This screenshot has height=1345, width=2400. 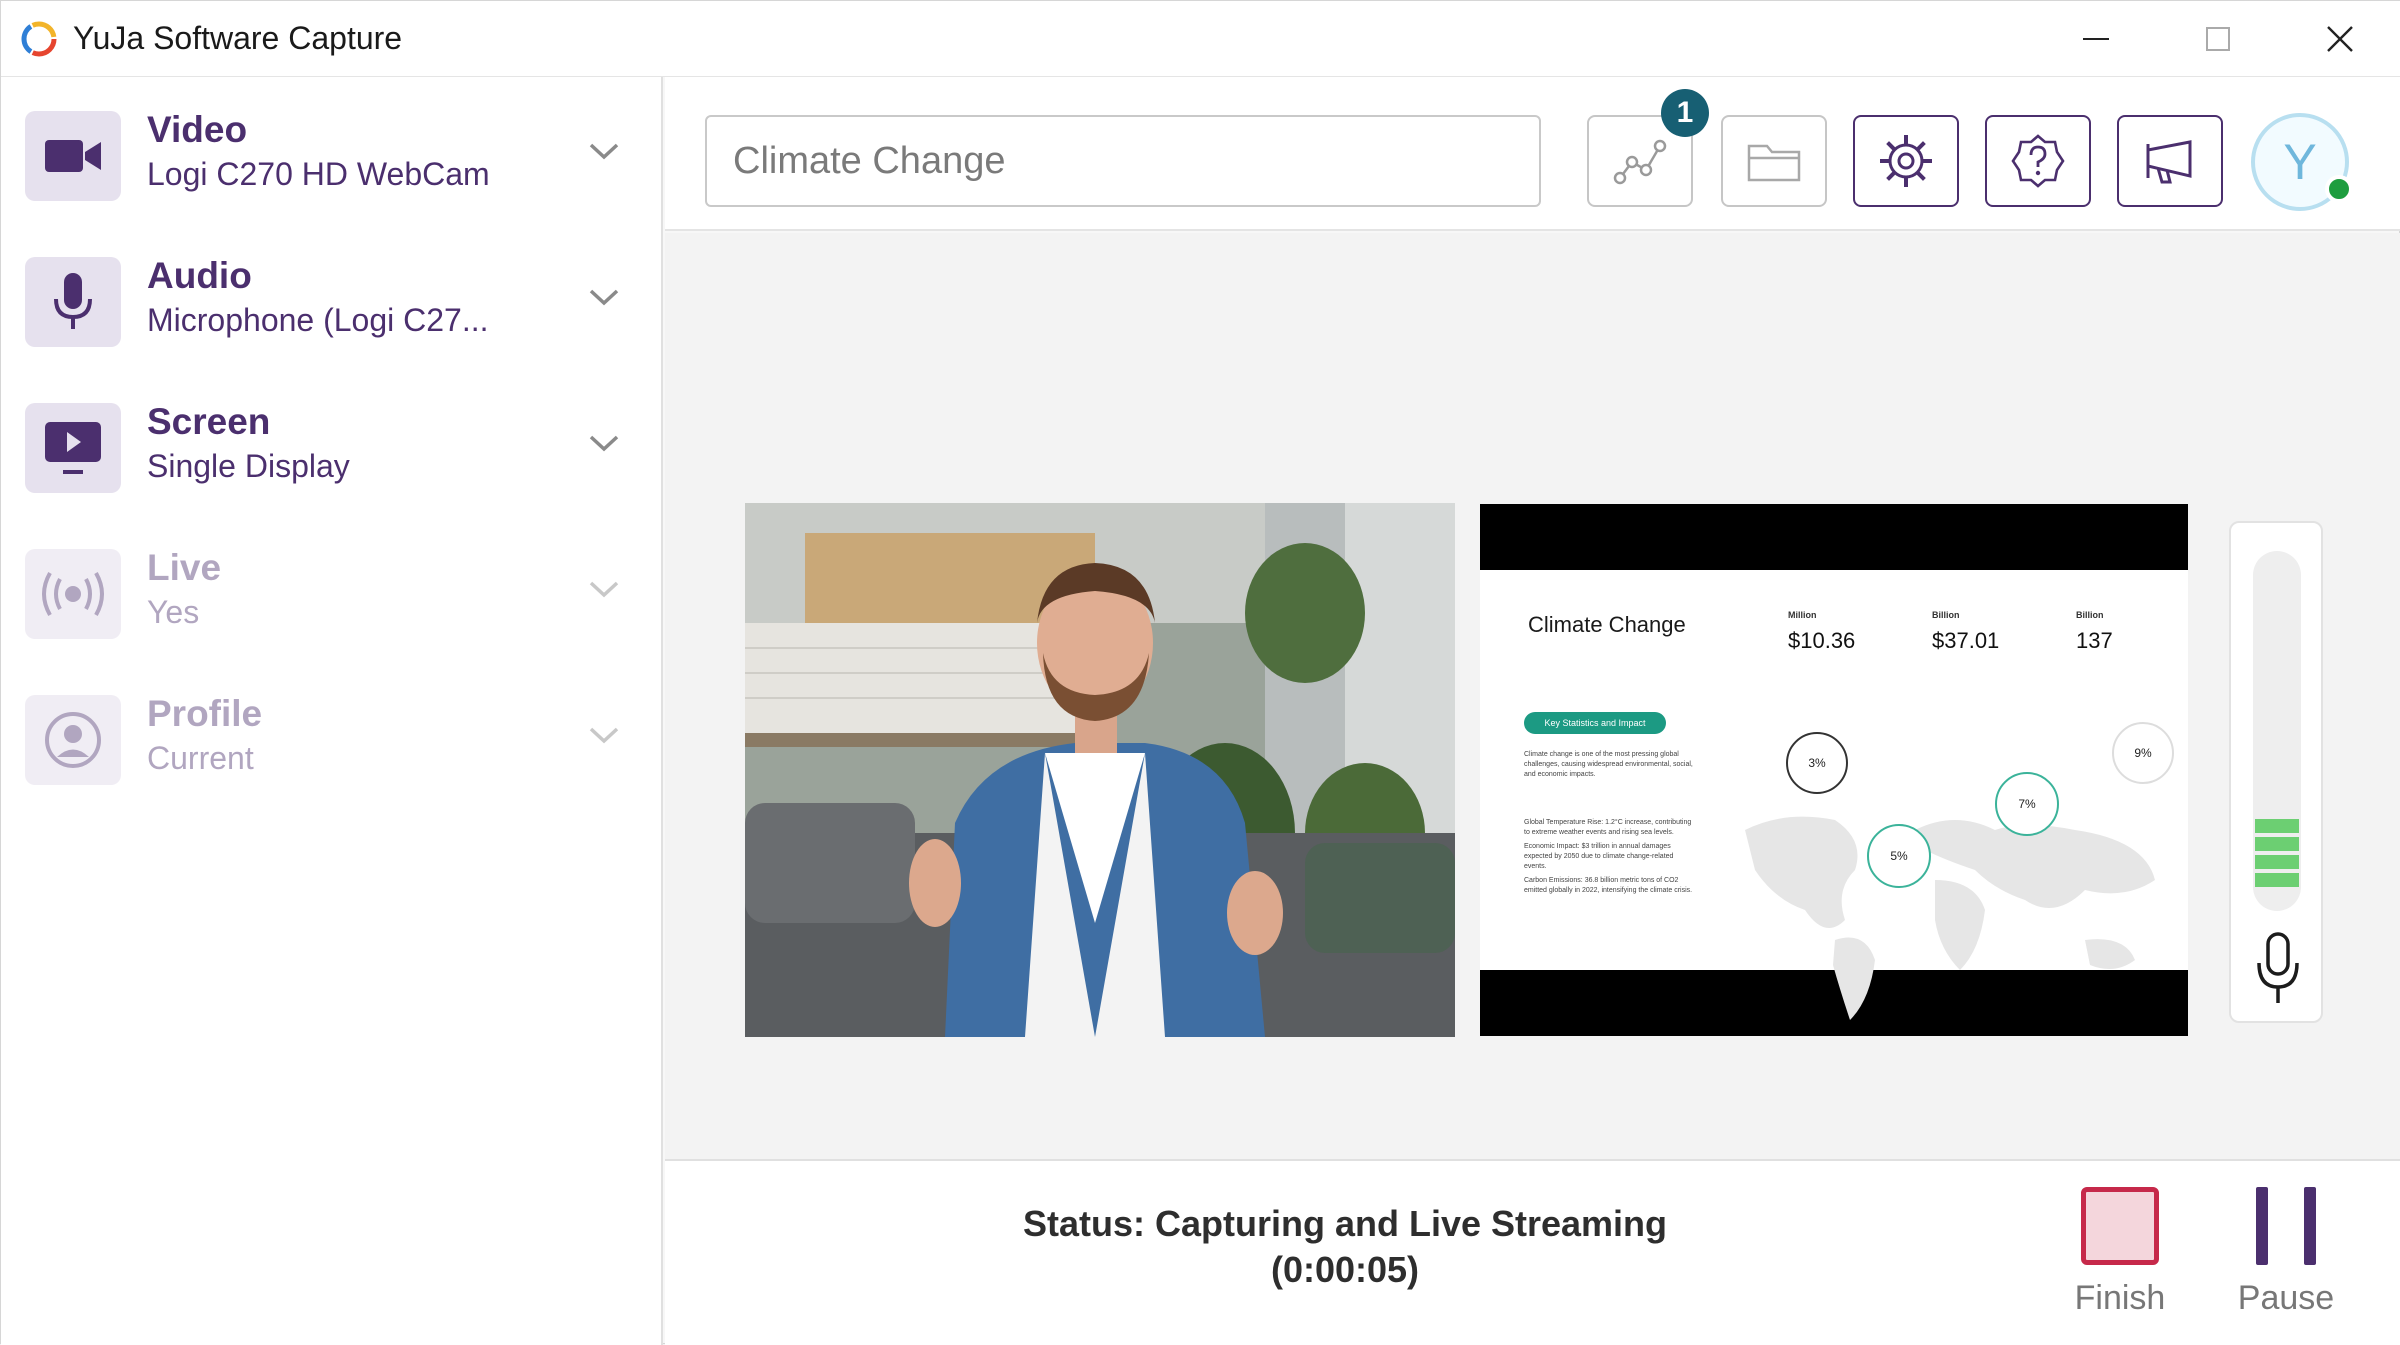 What do you see at coordinates (1200, 39) in the screenshot?
I see `title-bar: YuJa Software Capture` at bounding box center [1200, 39].